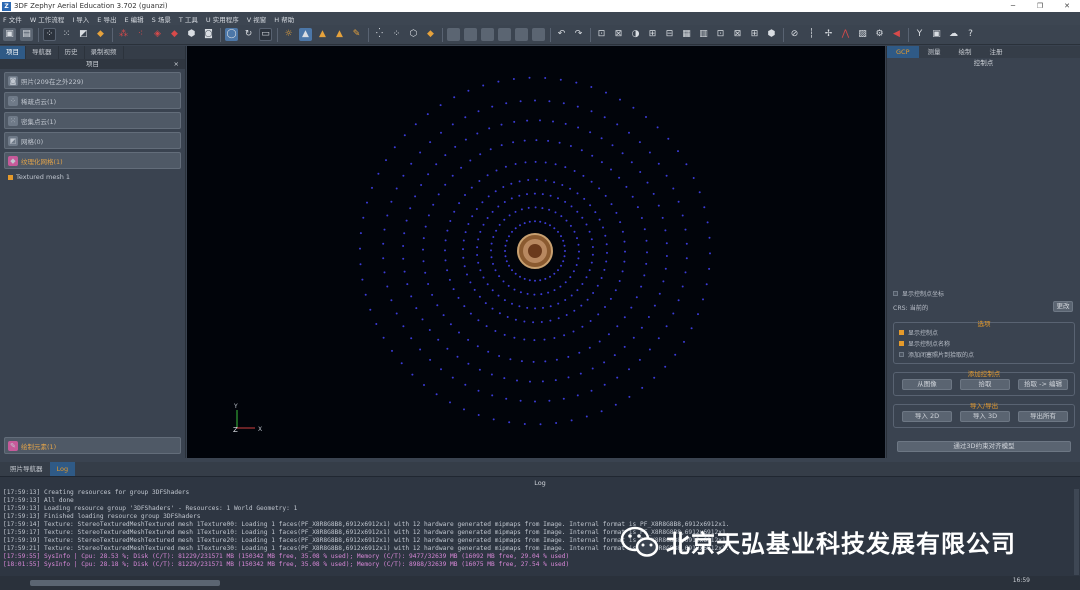  What do you see at coordinates (970, 34) in the screenshot?
I see `help-icon: ?` at bounding box center [970, 34].